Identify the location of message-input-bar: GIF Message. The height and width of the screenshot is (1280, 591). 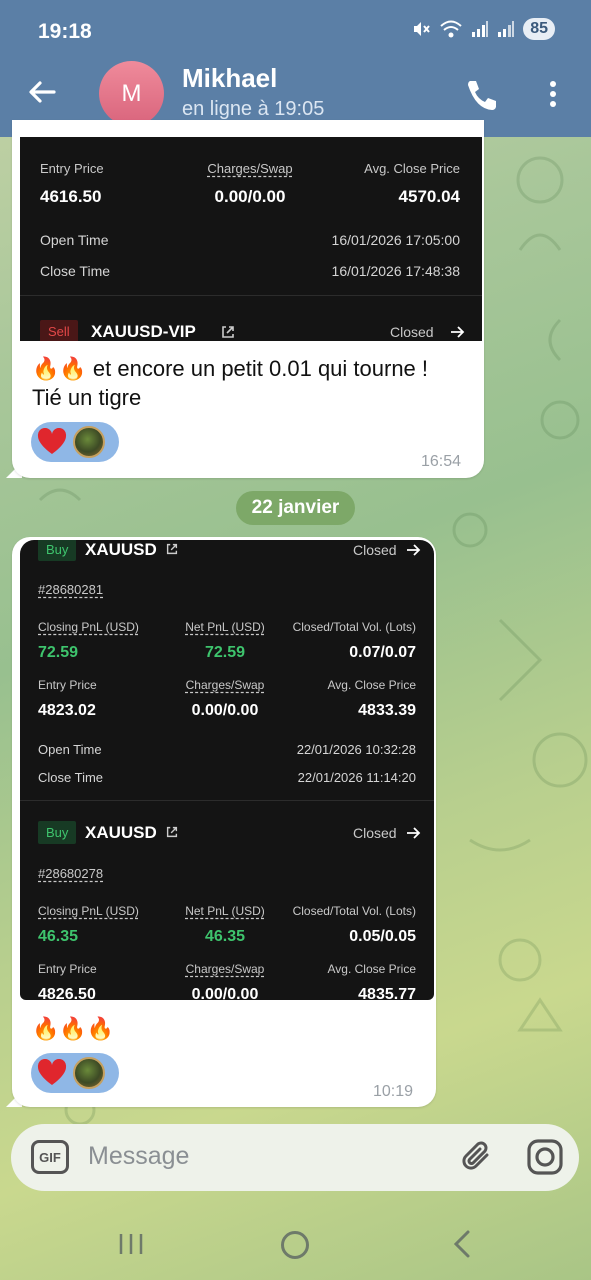
(295, 1157).